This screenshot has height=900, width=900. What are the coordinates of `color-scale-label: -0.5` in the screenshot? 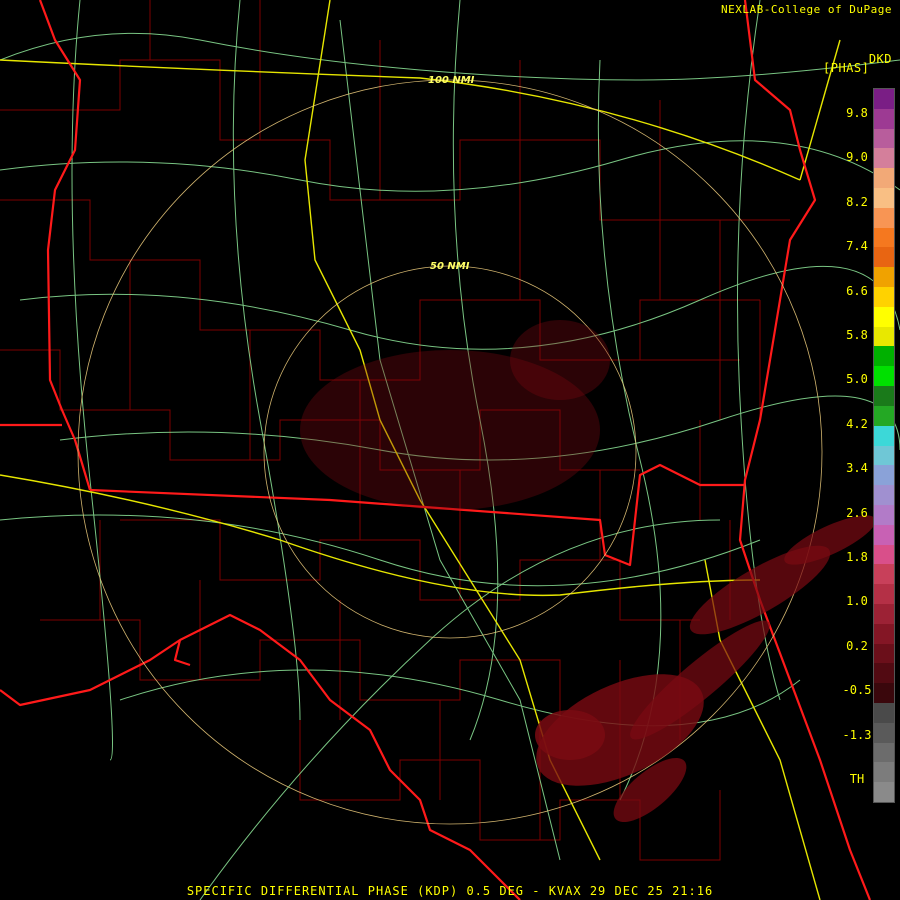 It's located at (857, 690).